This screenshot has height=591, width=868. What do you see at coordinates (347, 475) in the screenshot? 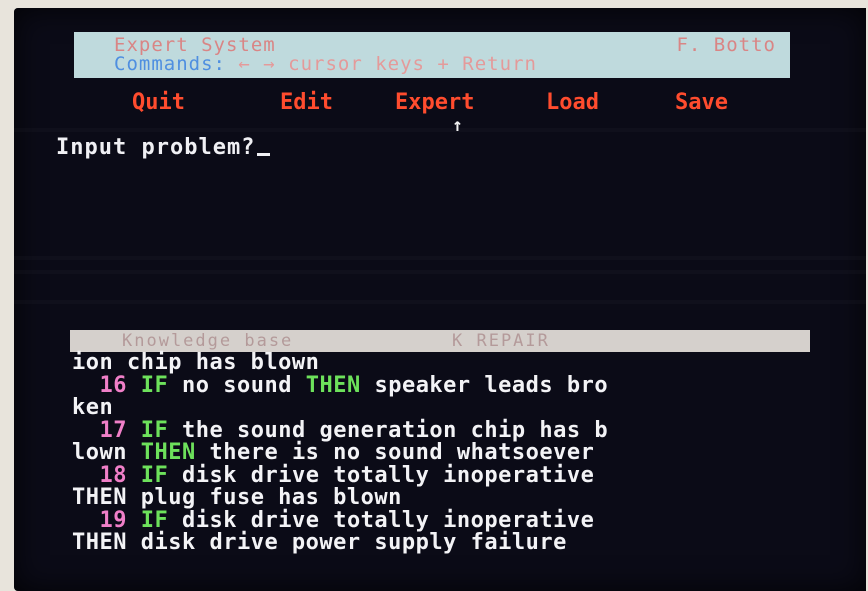
I see `rule-18: 18 IF disk drive totally inoperative` at bounding box center [347, 475].